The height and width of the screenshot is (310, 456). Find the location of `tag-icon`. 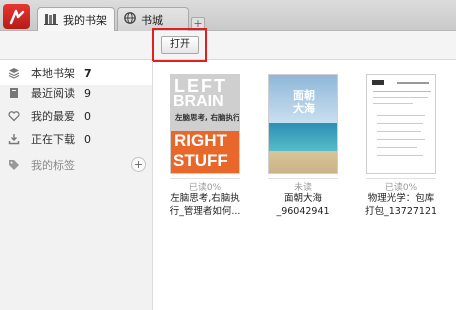

tag-icon is located at coordinates (14, 165).